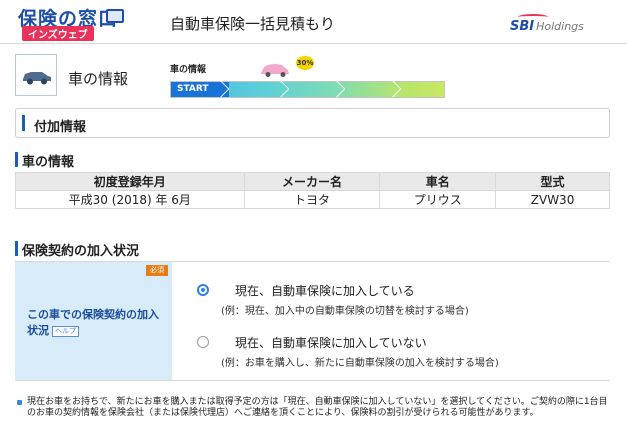 This screenshot has height=436, width=627. What do you see at coordinates (130, 199) in the screenshot?
I see `table-cell: 平成30 (2018) 年 6月` at bounding box center [130, 199].